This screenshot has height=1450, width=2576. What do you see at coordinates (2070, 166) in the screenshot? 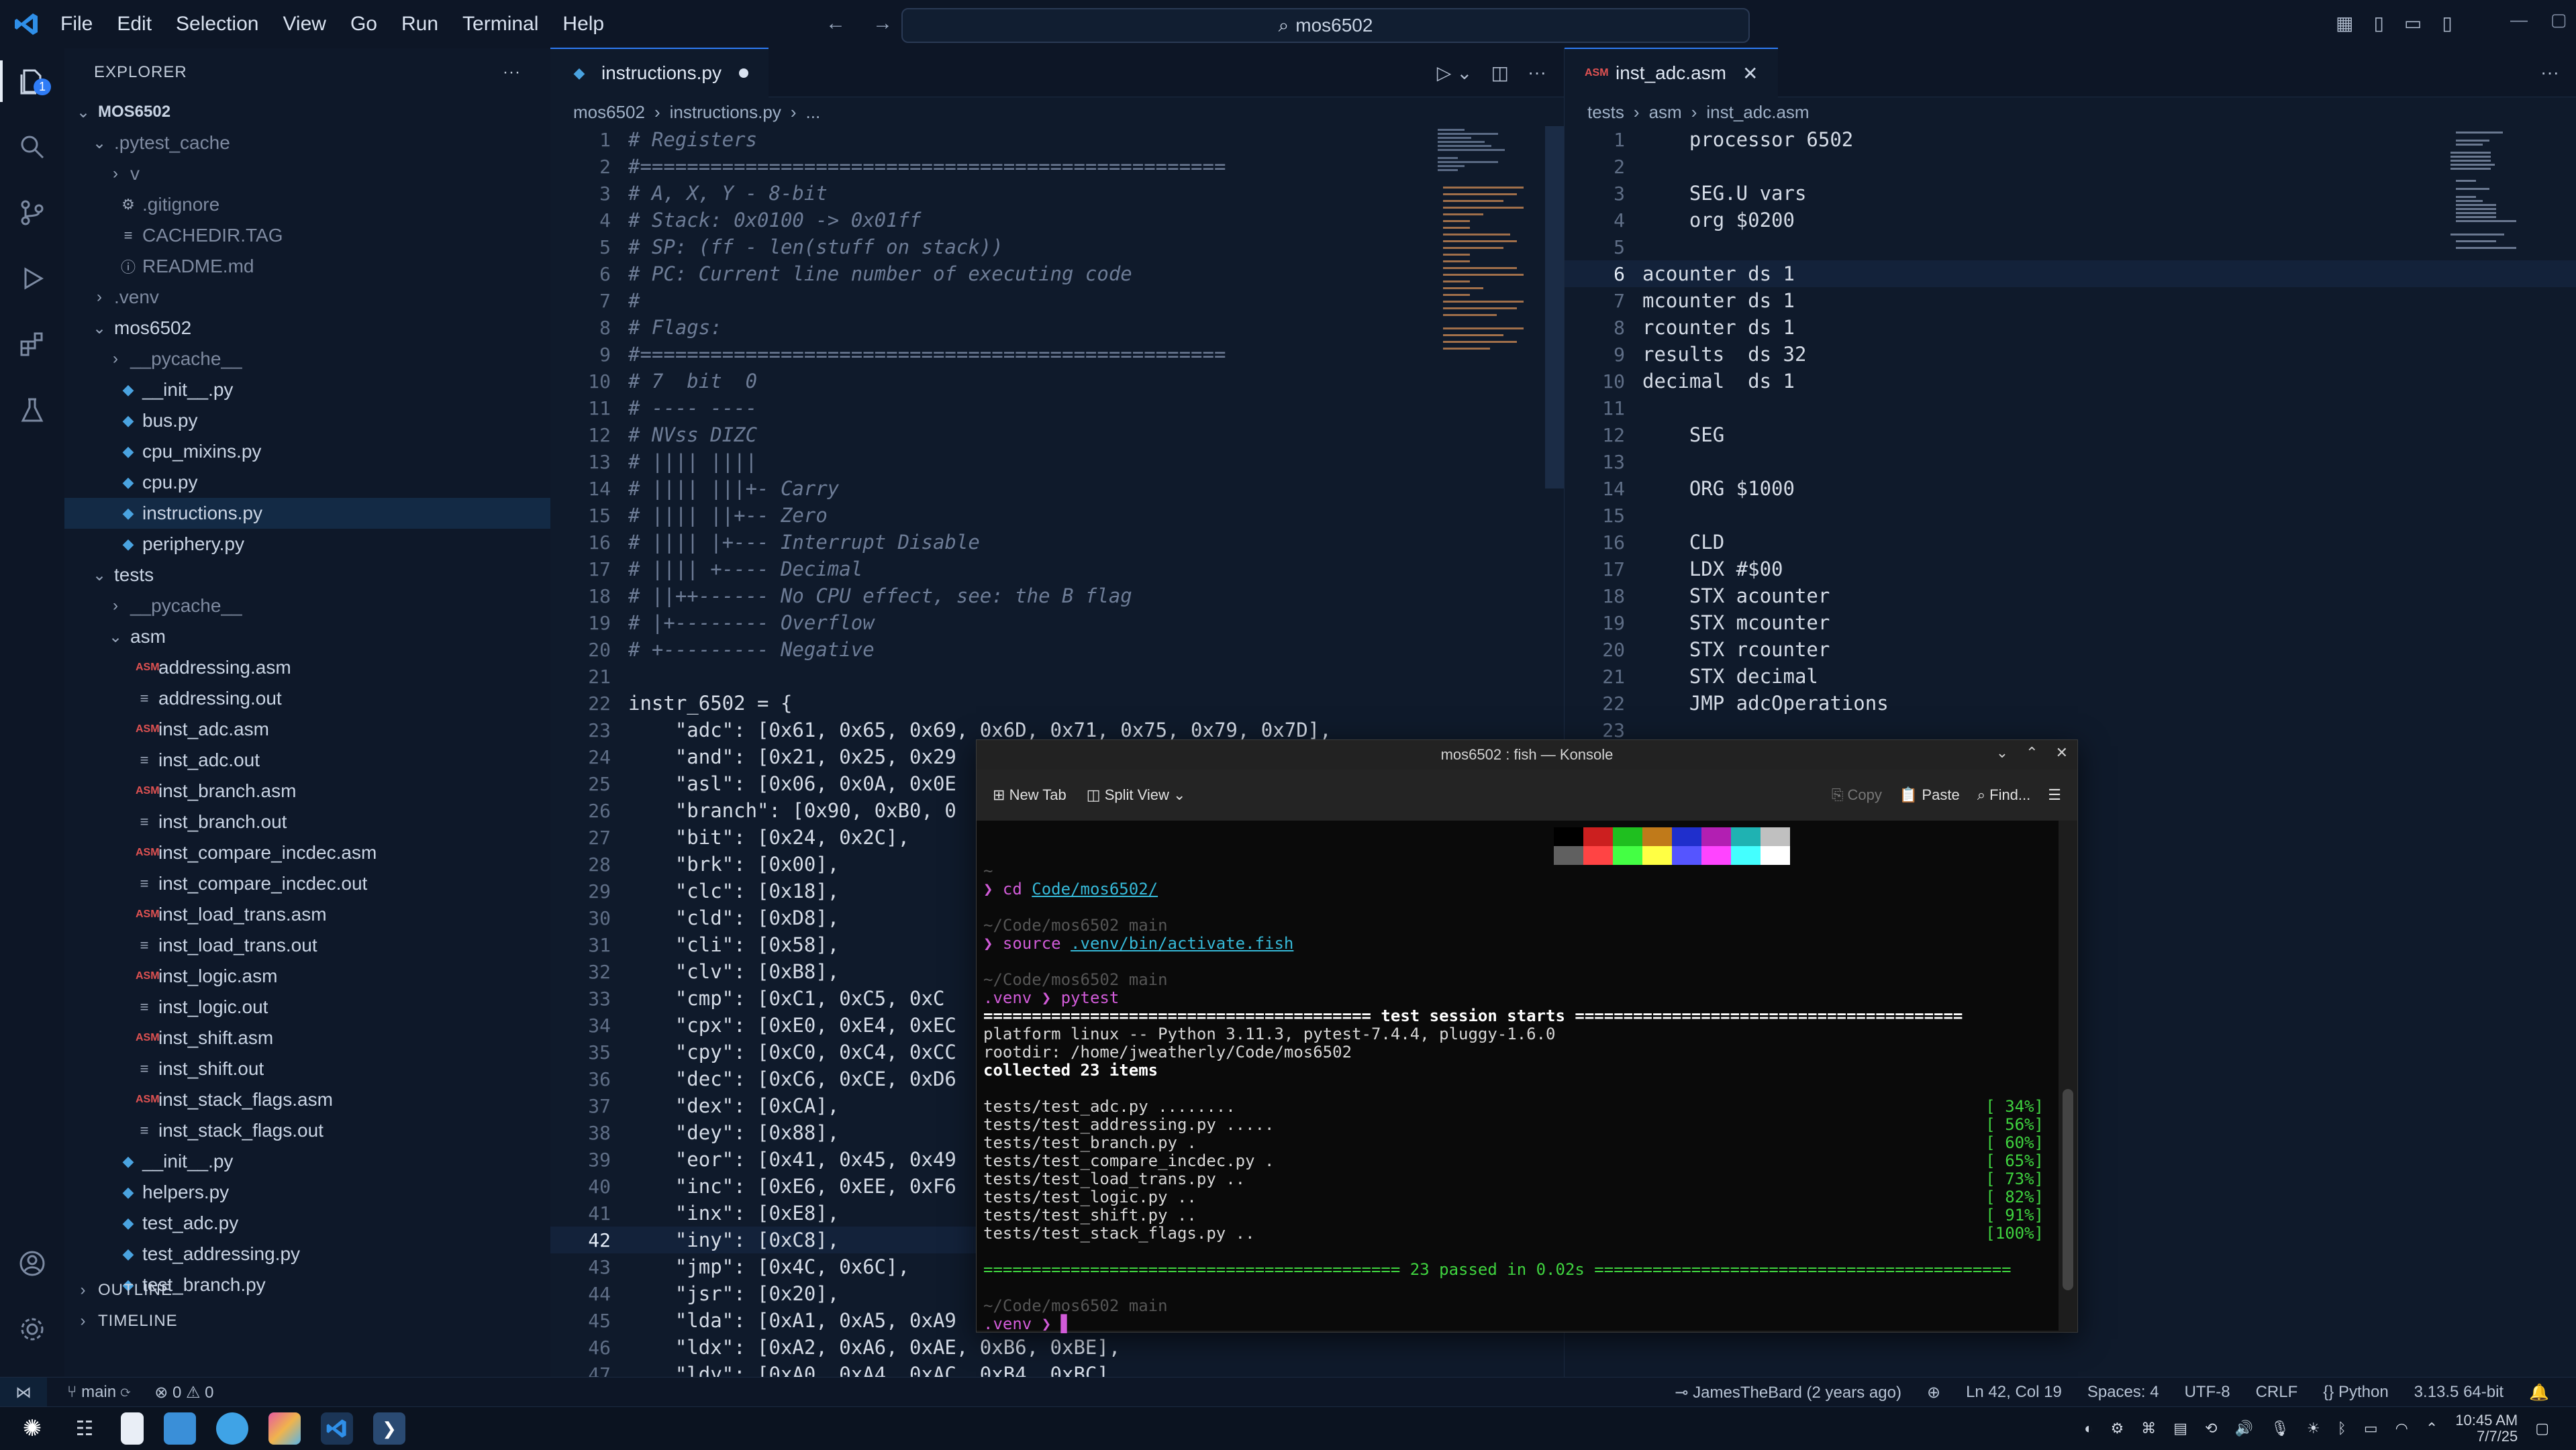
I see `code-line: 2` at bounding box center [2070, 166].